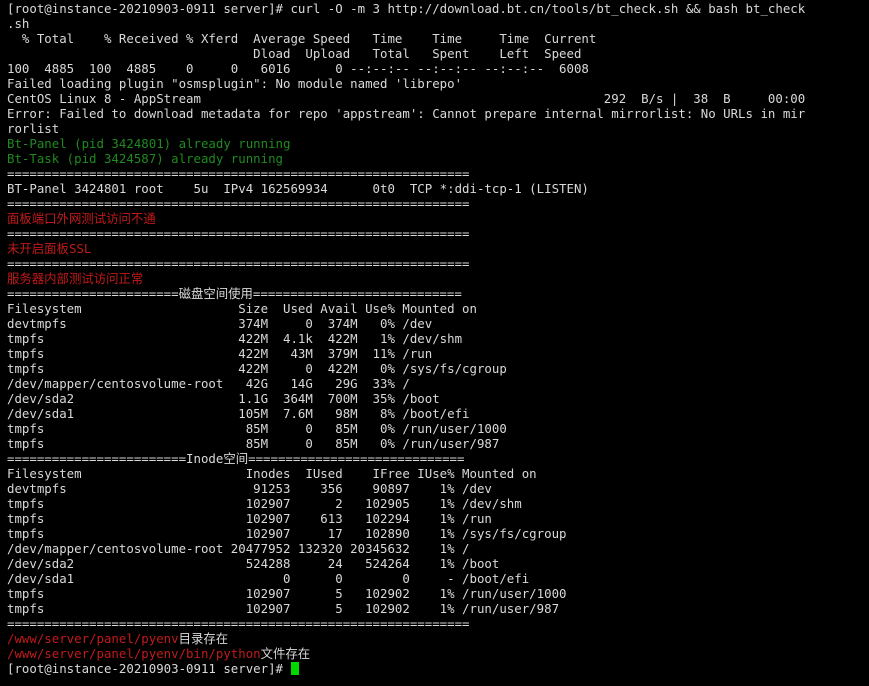 This screenshot has height=686, width=869. I want to click on terminal-line: tmpfs 102907 613 102294 1% /run, so click(436, 518).